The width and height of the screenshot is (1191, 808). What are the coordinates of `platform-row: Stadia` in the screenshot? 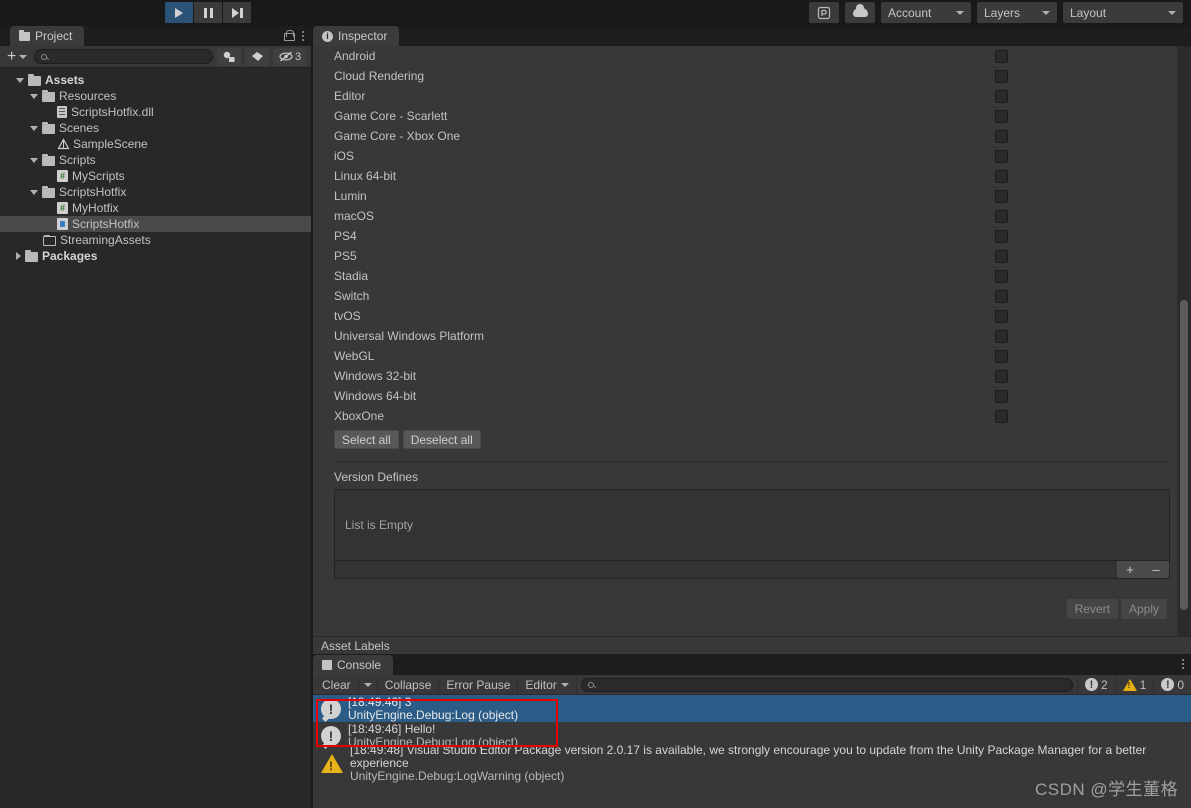 It's located at (752, 276).